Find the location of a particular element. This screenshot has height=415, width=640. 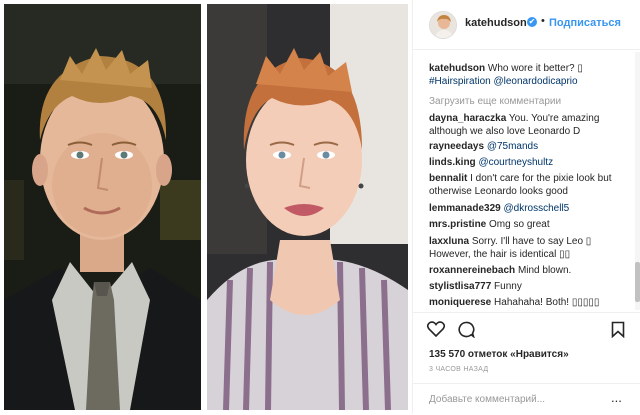

comment-item: mrs.pristine Omg so great is located at coordinates (529, 224).